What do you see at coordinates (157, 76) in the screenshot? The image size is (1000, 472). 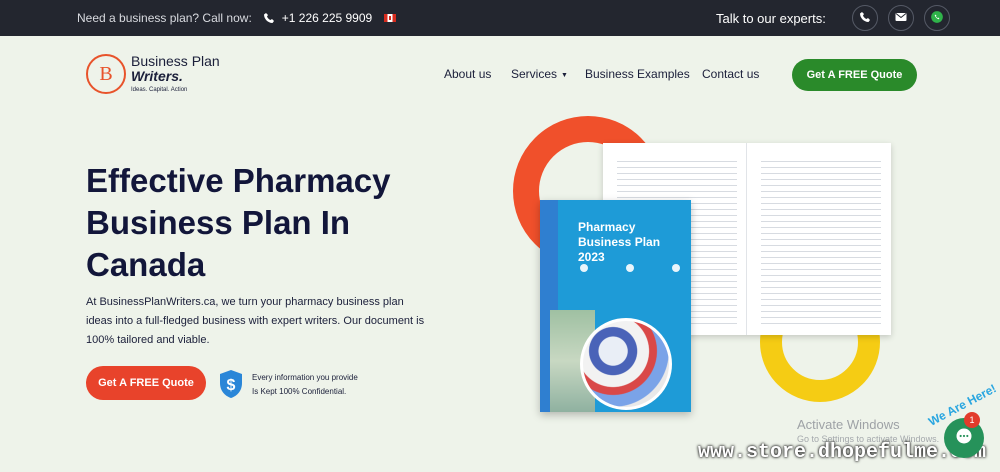 I see `logo-line-2: Writers.` at bounding box center [157, 76].